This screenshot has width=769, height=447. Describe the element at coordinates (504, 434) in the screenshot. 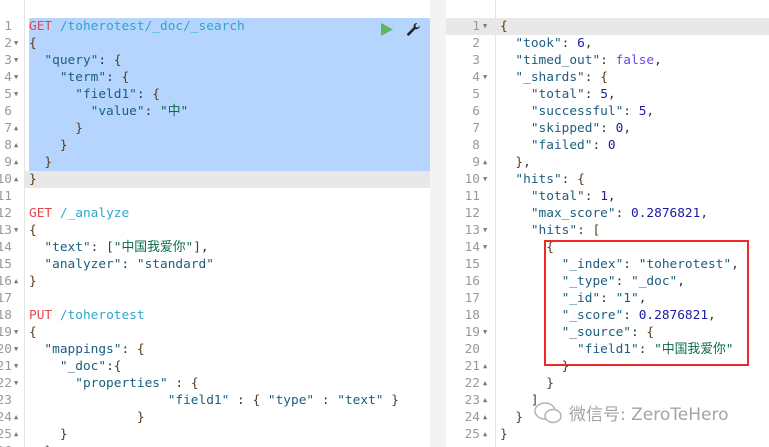

I see `token-brace: }` at that location.